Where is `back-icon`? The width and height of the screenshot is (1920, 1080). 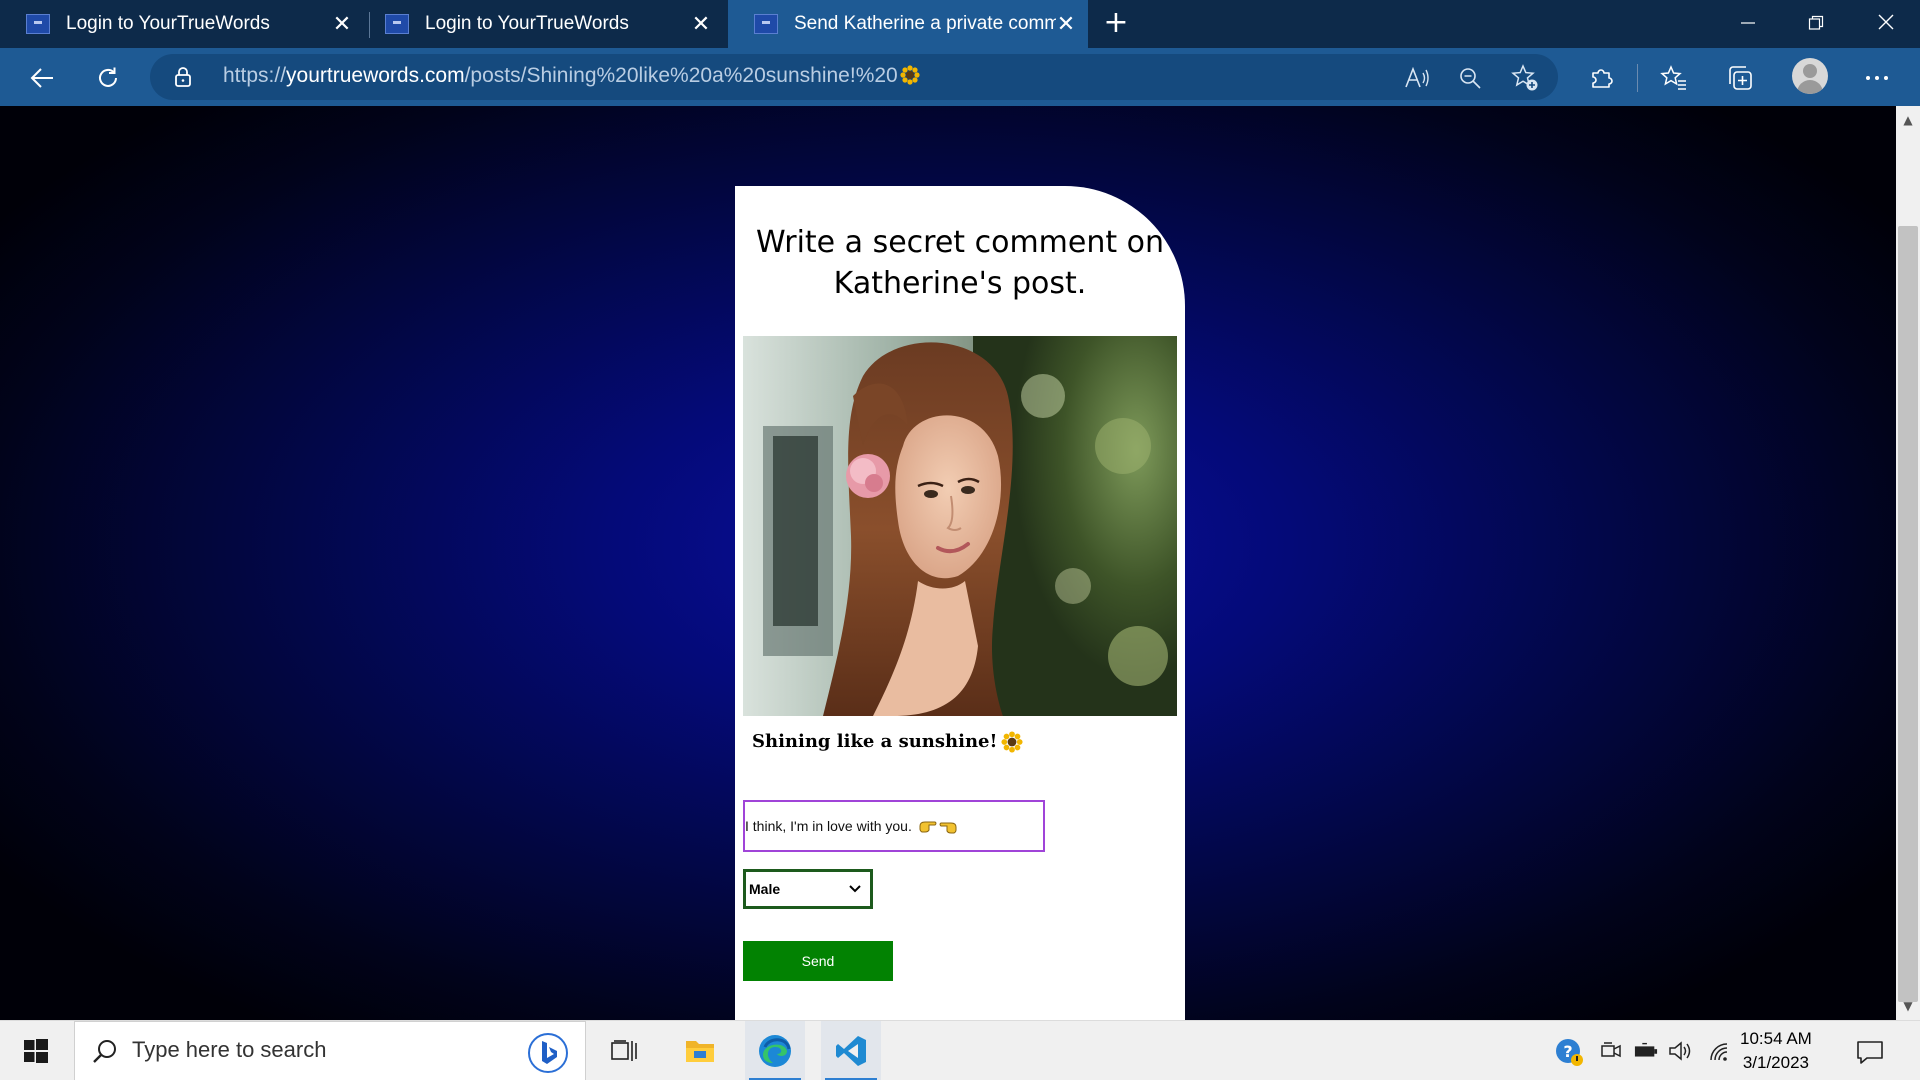
back-icon is located at coordinates (41, 78).